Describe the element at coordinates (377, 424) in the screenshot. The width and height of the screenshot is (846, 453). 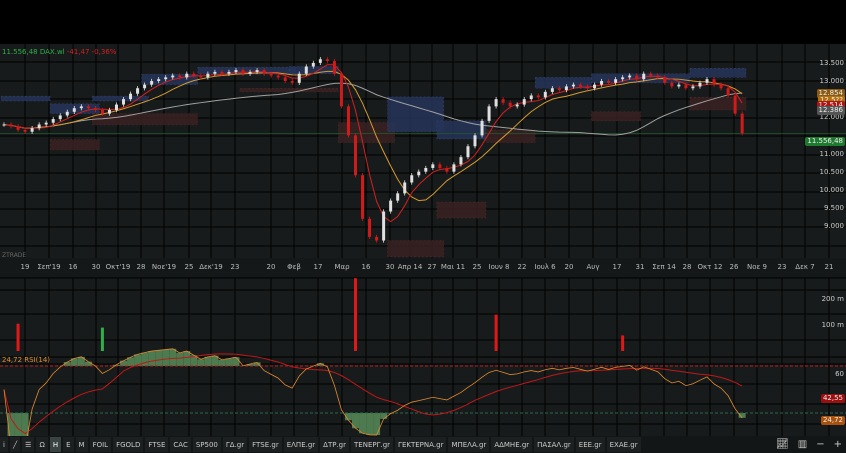
I see `rsi-oversold-fill` at that location.